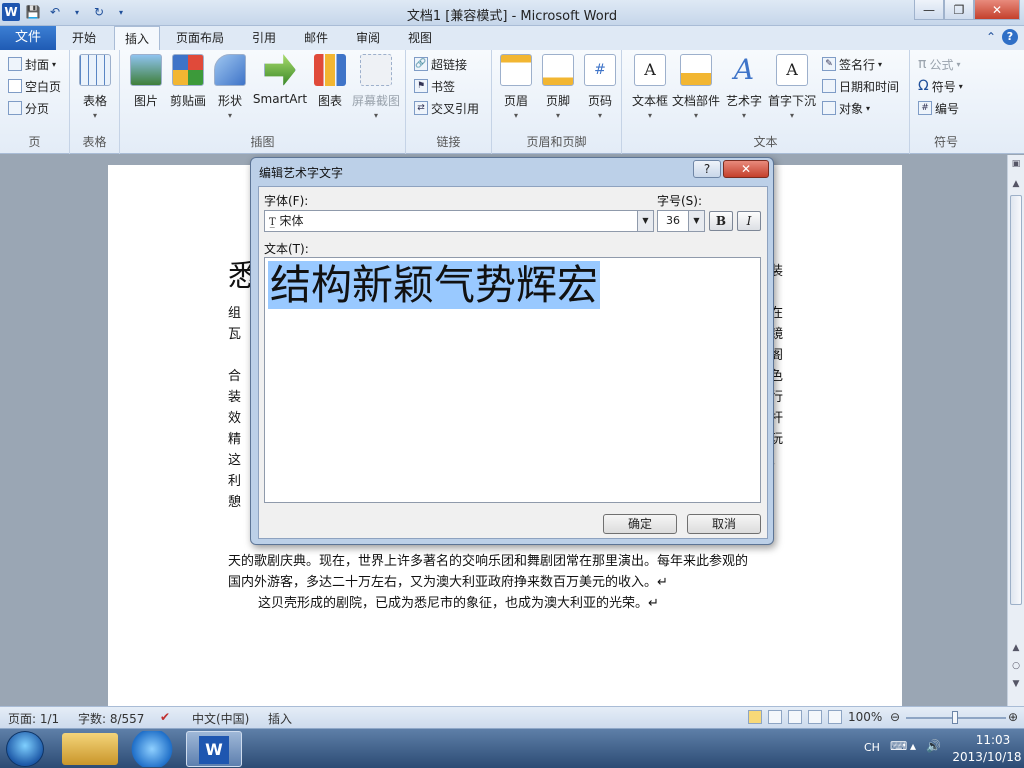 The height and width of the screenshot is (768, 1024). What do you see at coordinates (696, 70) in the screenshot?
I see `quick-parts-icon` at bounding box center [696, 70].